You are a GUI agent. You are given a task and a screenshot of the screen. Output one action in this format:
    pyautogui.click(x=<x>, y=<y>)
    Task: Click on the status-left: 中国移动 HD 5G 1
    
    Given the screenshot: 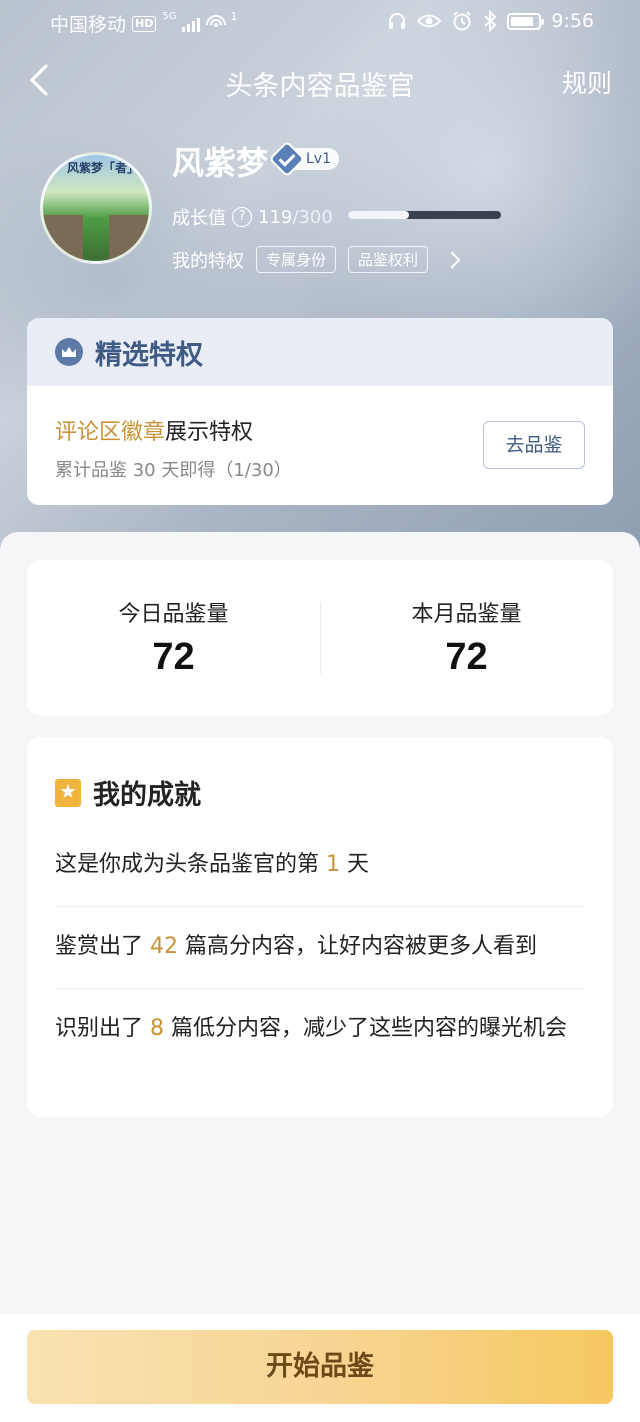 What is the action you would take?
    pyautogui.click(x=143, y=23)
    